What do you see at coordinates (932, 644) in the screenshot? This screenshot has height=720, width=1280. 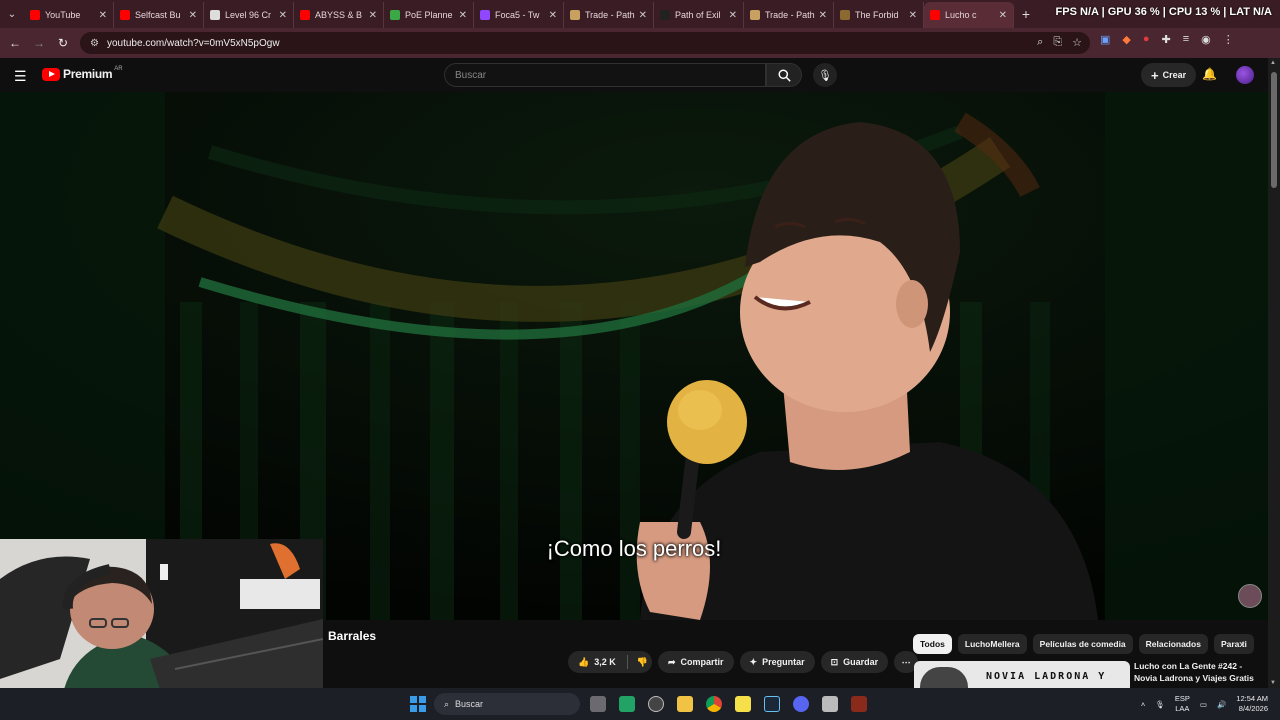 I see `filter-chip: Todos` at bounding box center [932, 644].